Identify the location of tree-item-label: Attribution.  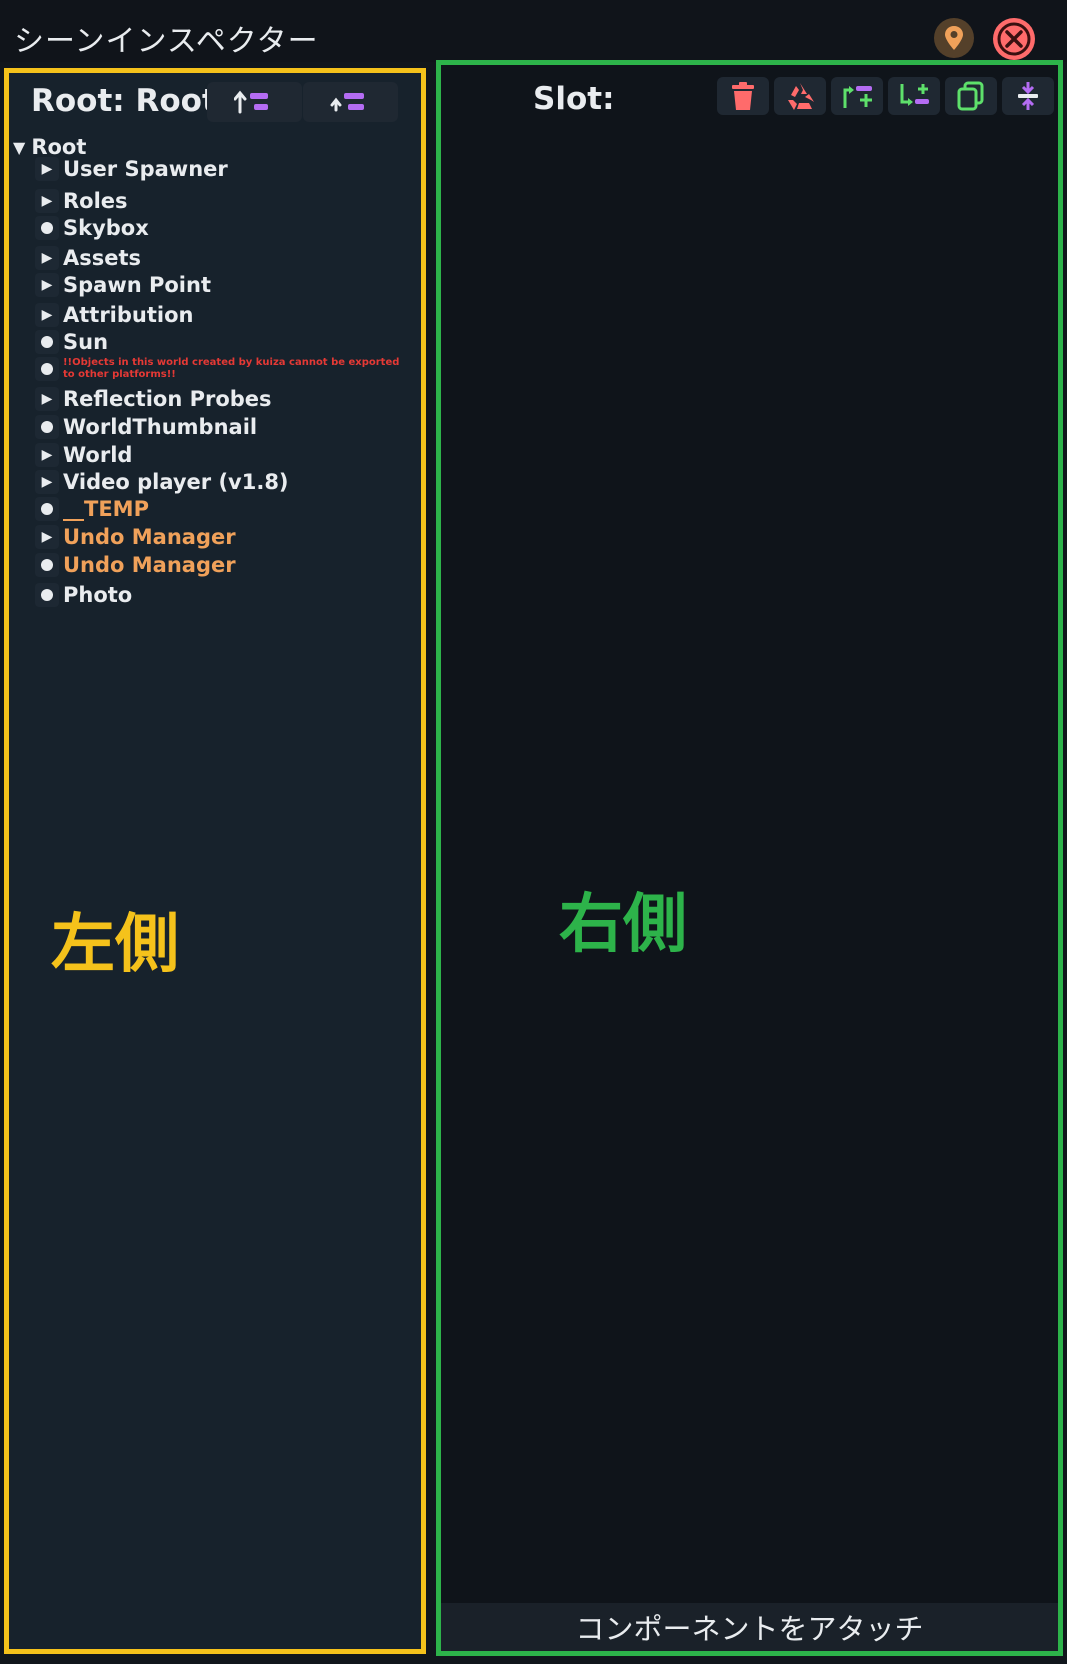
(128, 315).